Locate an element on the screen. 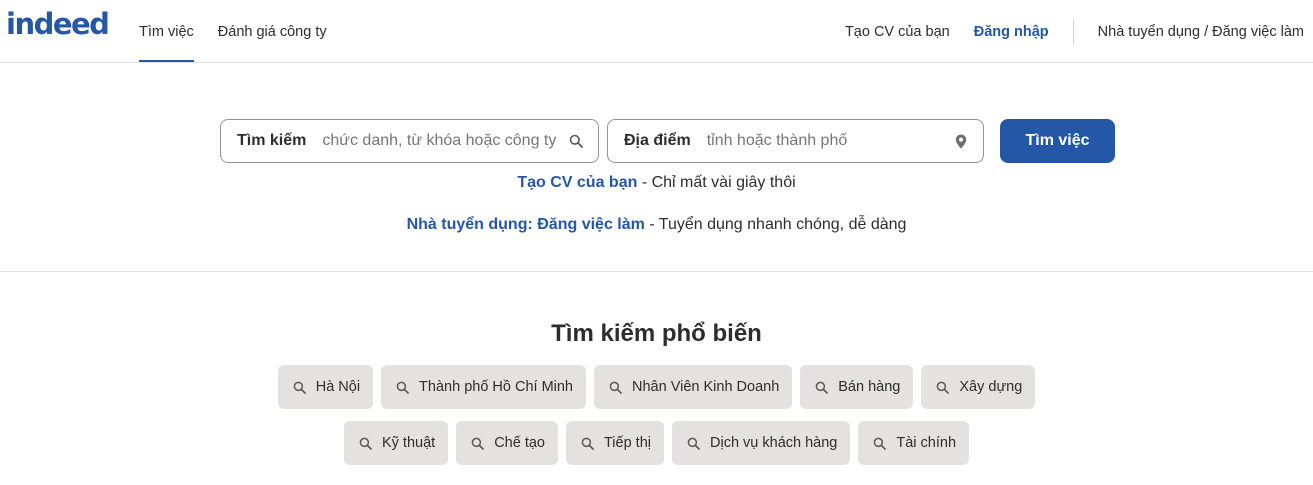 This screenshot has height=485, width=1313. cv-promo-text: - Chỉ mất vài giây thôi is located at coordinates (716, 182).